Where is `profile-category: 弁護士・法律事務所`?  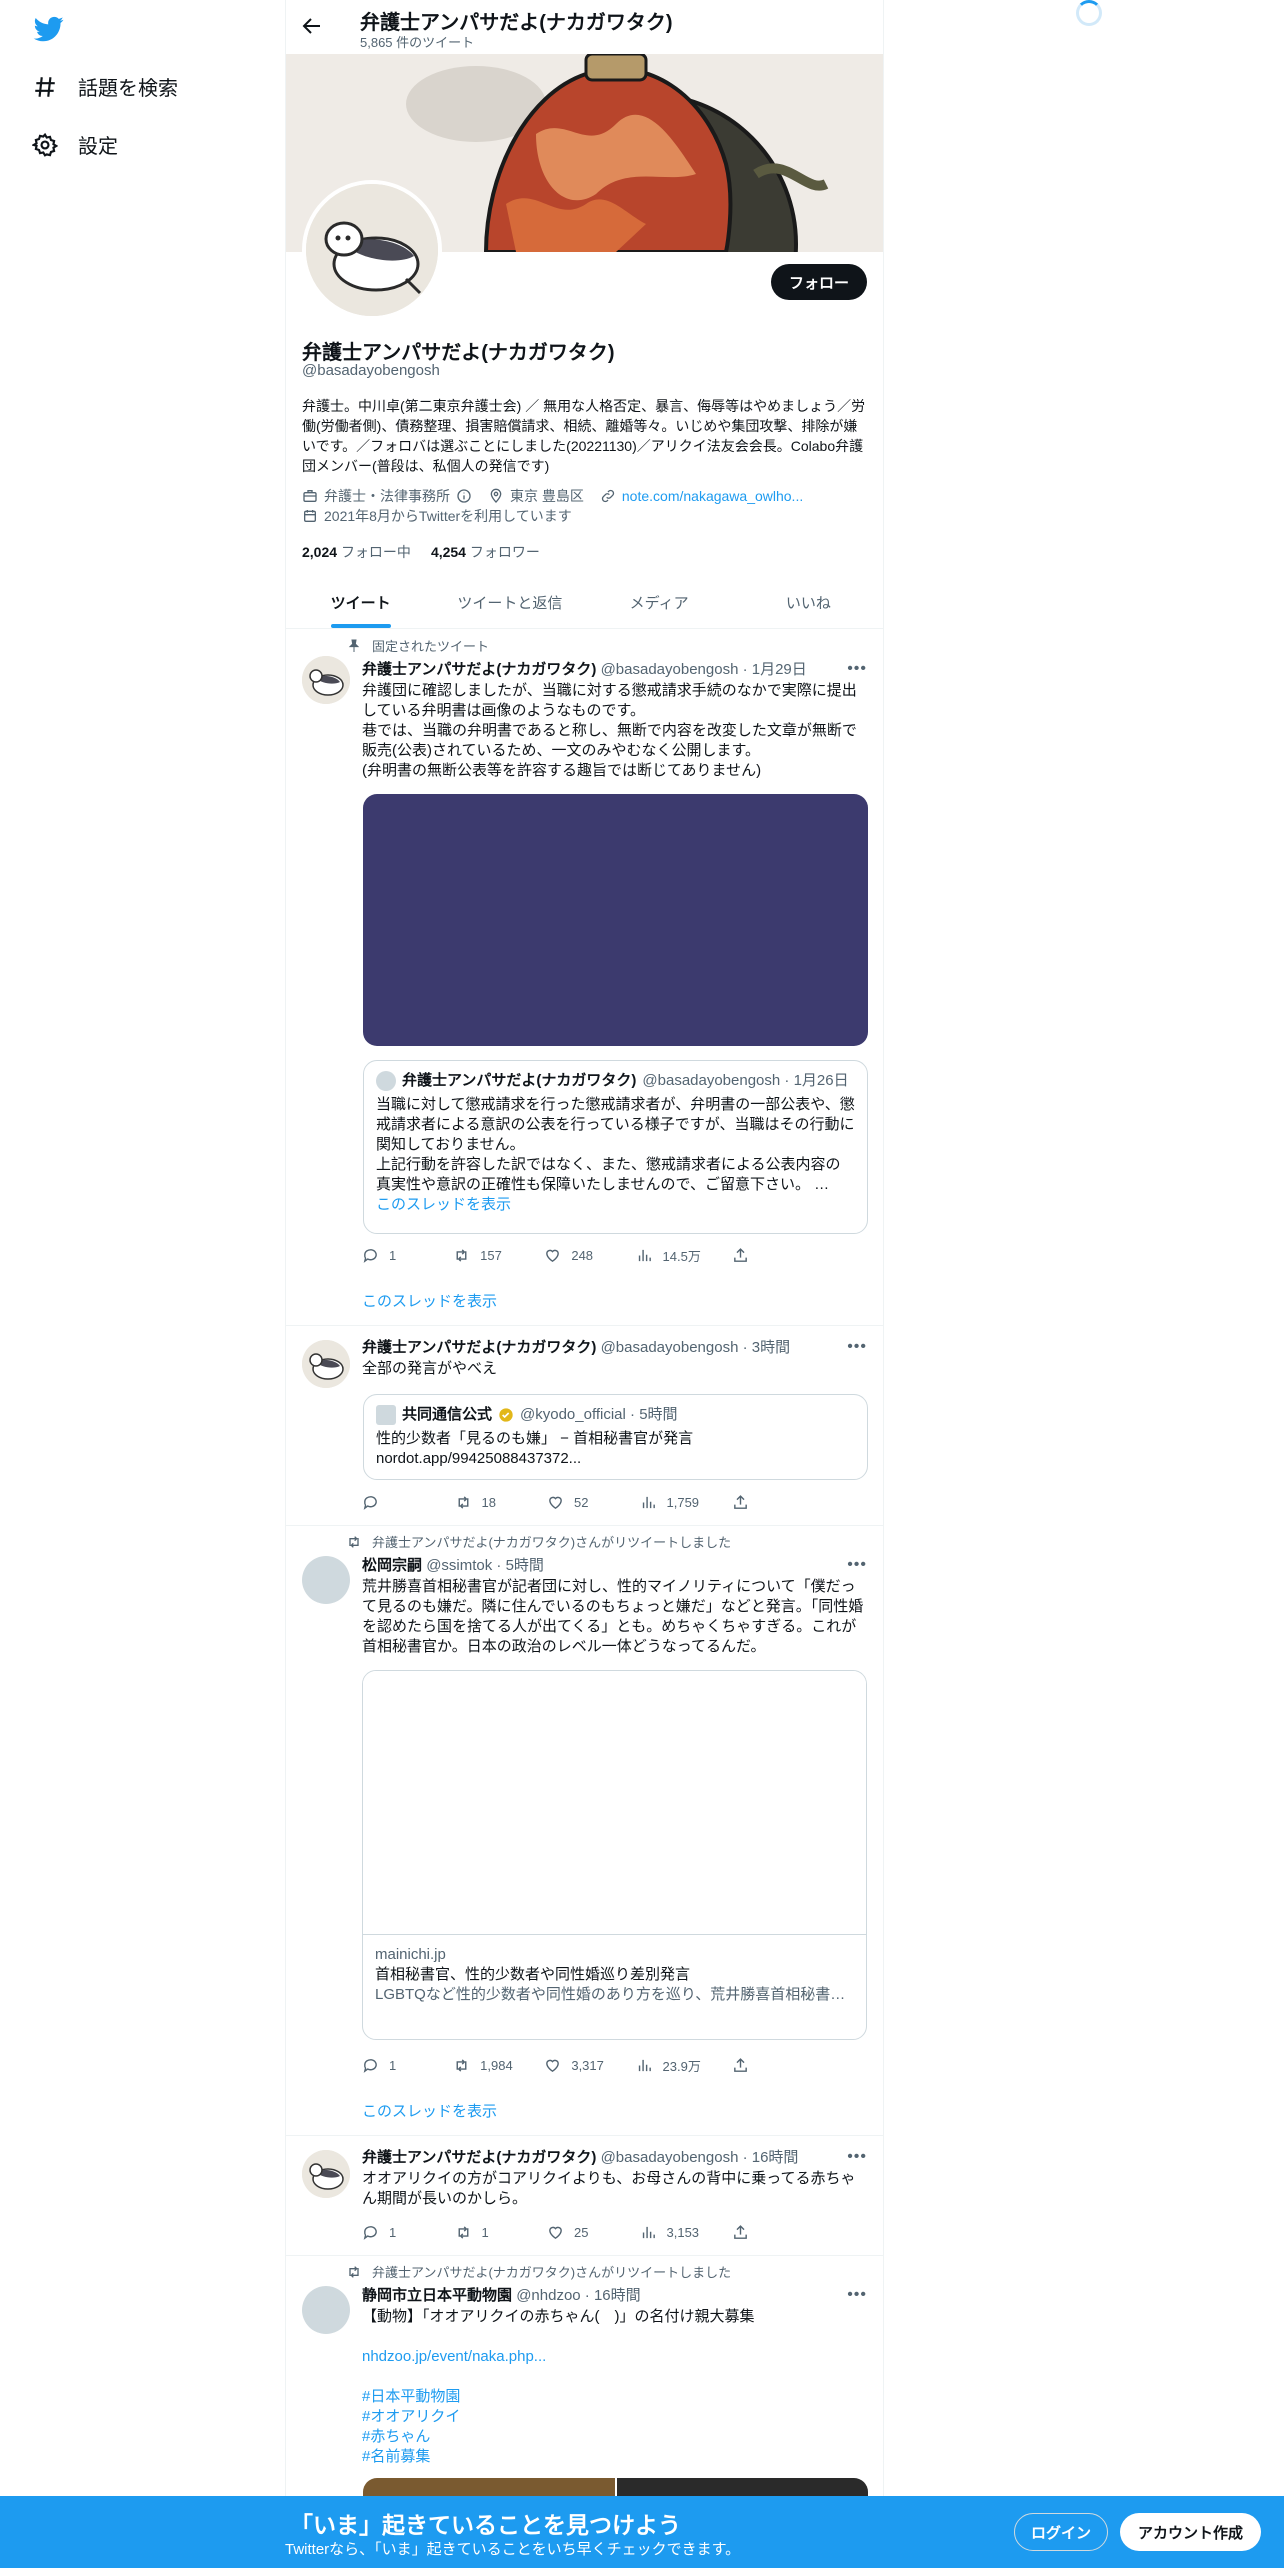
profile-category: 弁護士・法律事務所 is located at coordinates (387, 496).